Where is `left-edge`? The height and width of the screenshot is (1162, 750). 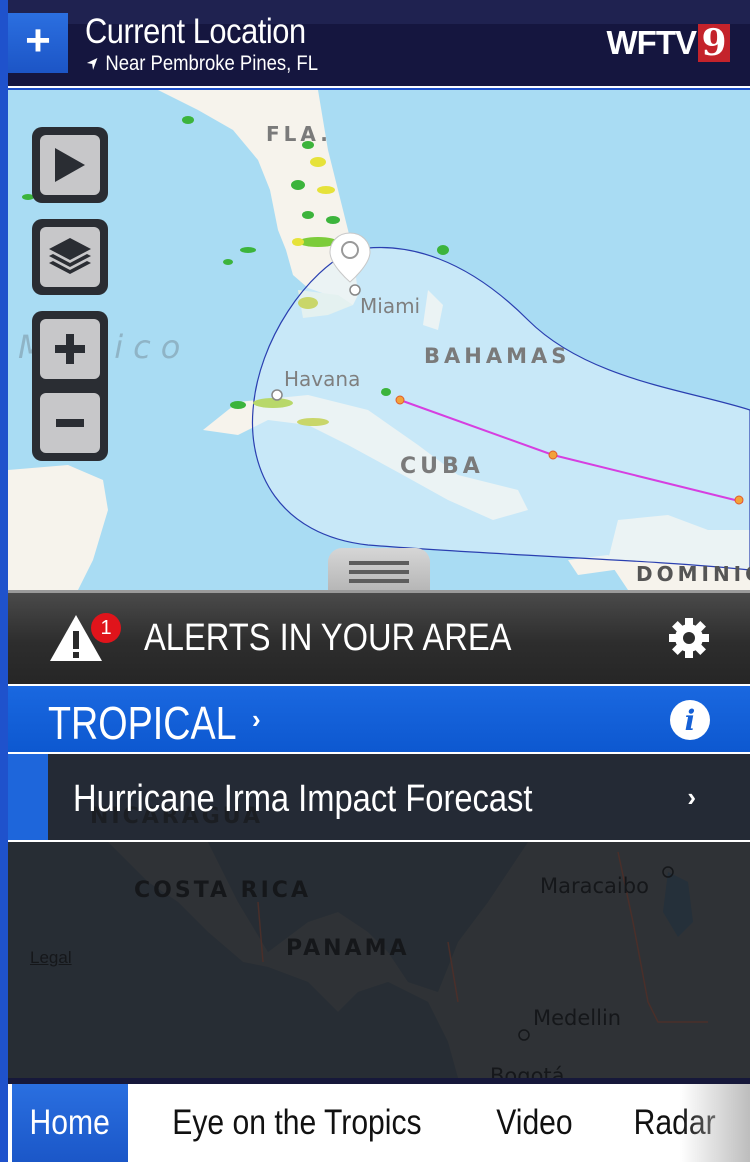 left-edge is located at coordinates (4, 581).